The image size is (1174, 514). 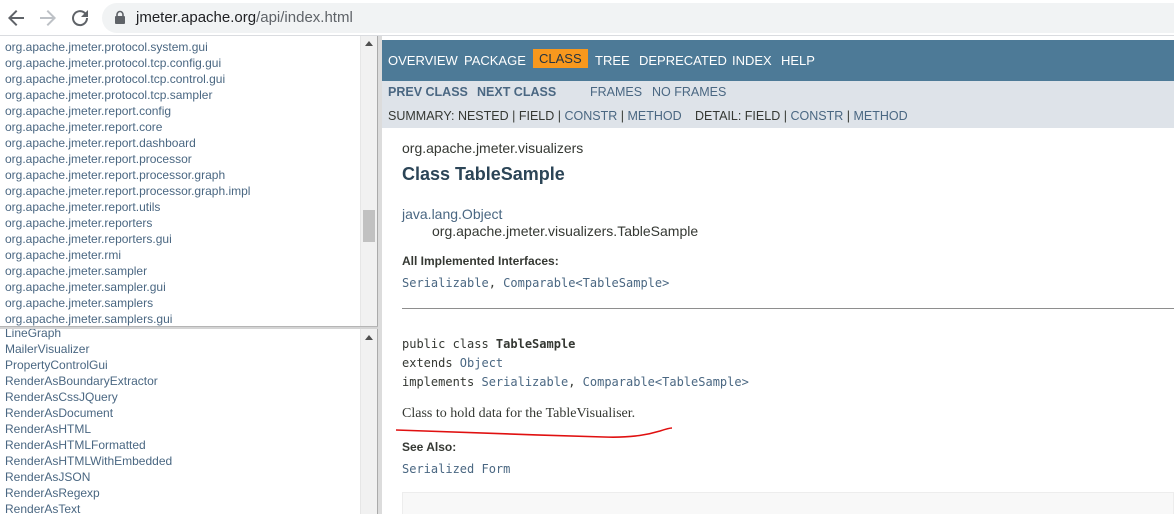 What do you see at coordinates (83, 127) in the screenshot?
I see `package-list-item: org.apache.jmeter.report.core` at bounding box center [83, 127].